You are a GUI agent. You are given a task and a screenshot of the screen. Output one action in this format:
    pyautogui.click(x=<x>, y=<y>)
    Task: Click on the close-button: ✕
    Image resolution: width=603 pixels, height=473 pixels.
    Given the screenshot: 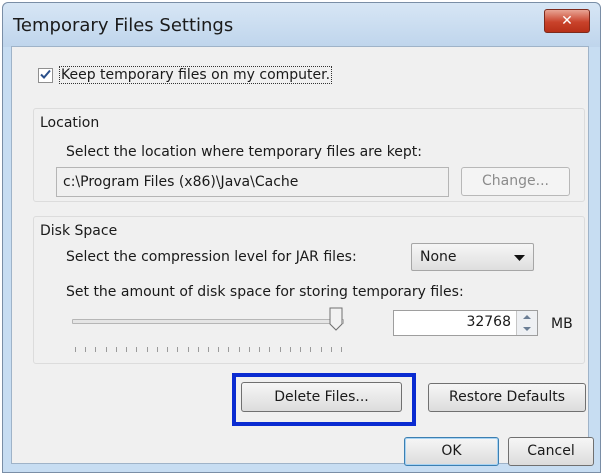 What is the action you would take?
    pyautogui.click(x=567, y=21)
    